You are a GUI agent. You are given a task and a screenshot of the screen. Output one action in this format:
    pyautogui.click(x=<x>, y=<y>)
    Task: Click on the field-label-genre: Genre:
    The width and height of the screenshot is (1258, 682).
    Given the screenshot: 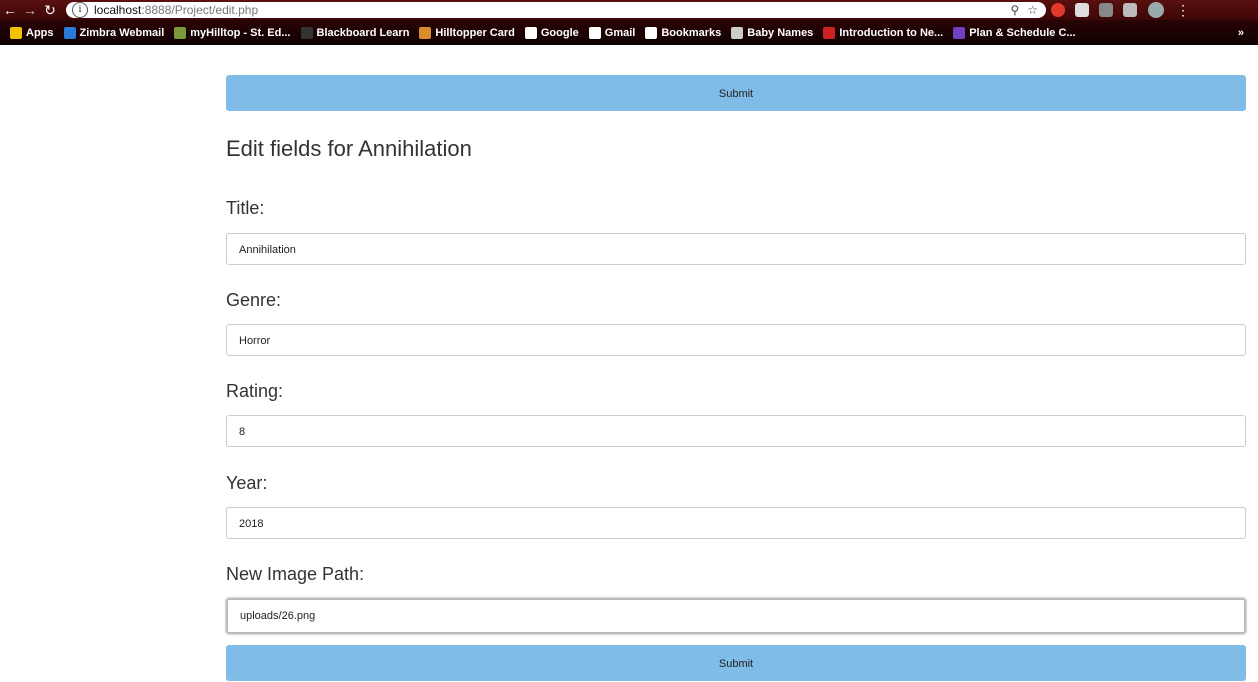 What is the action you would take?
    pyautogui.click(x=254, y=300)
    